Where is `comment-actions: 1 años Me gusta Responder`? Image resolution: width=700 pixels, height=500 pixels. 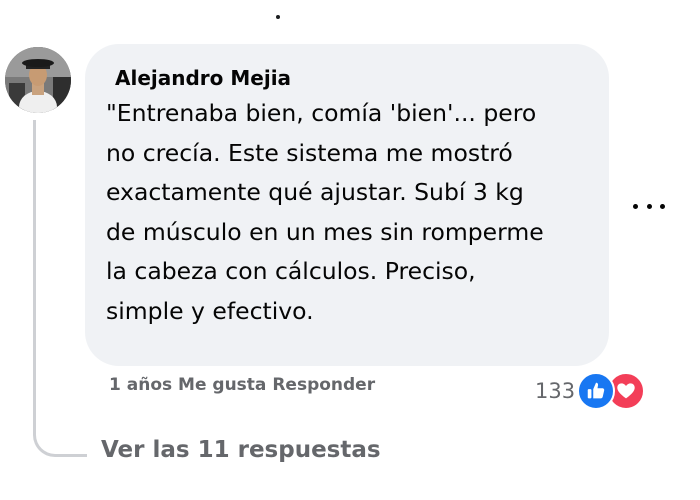
comment-actions: 1 años Me gusta Responder is located at coordinates (242, 385).